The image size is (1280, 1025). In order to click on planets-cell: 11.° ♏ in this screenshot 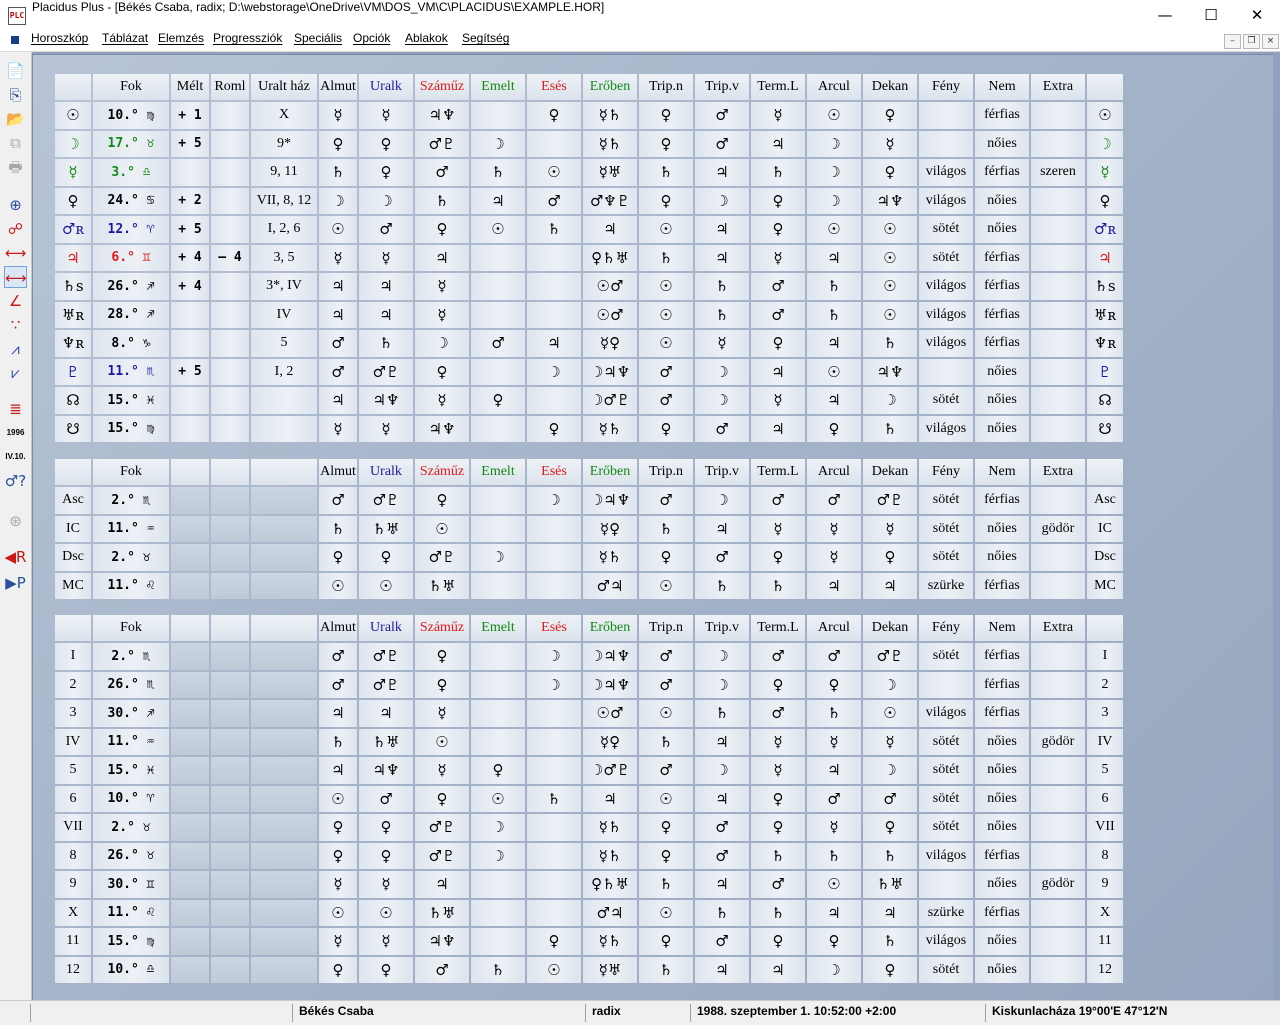, I will do `click(131, 371)`.